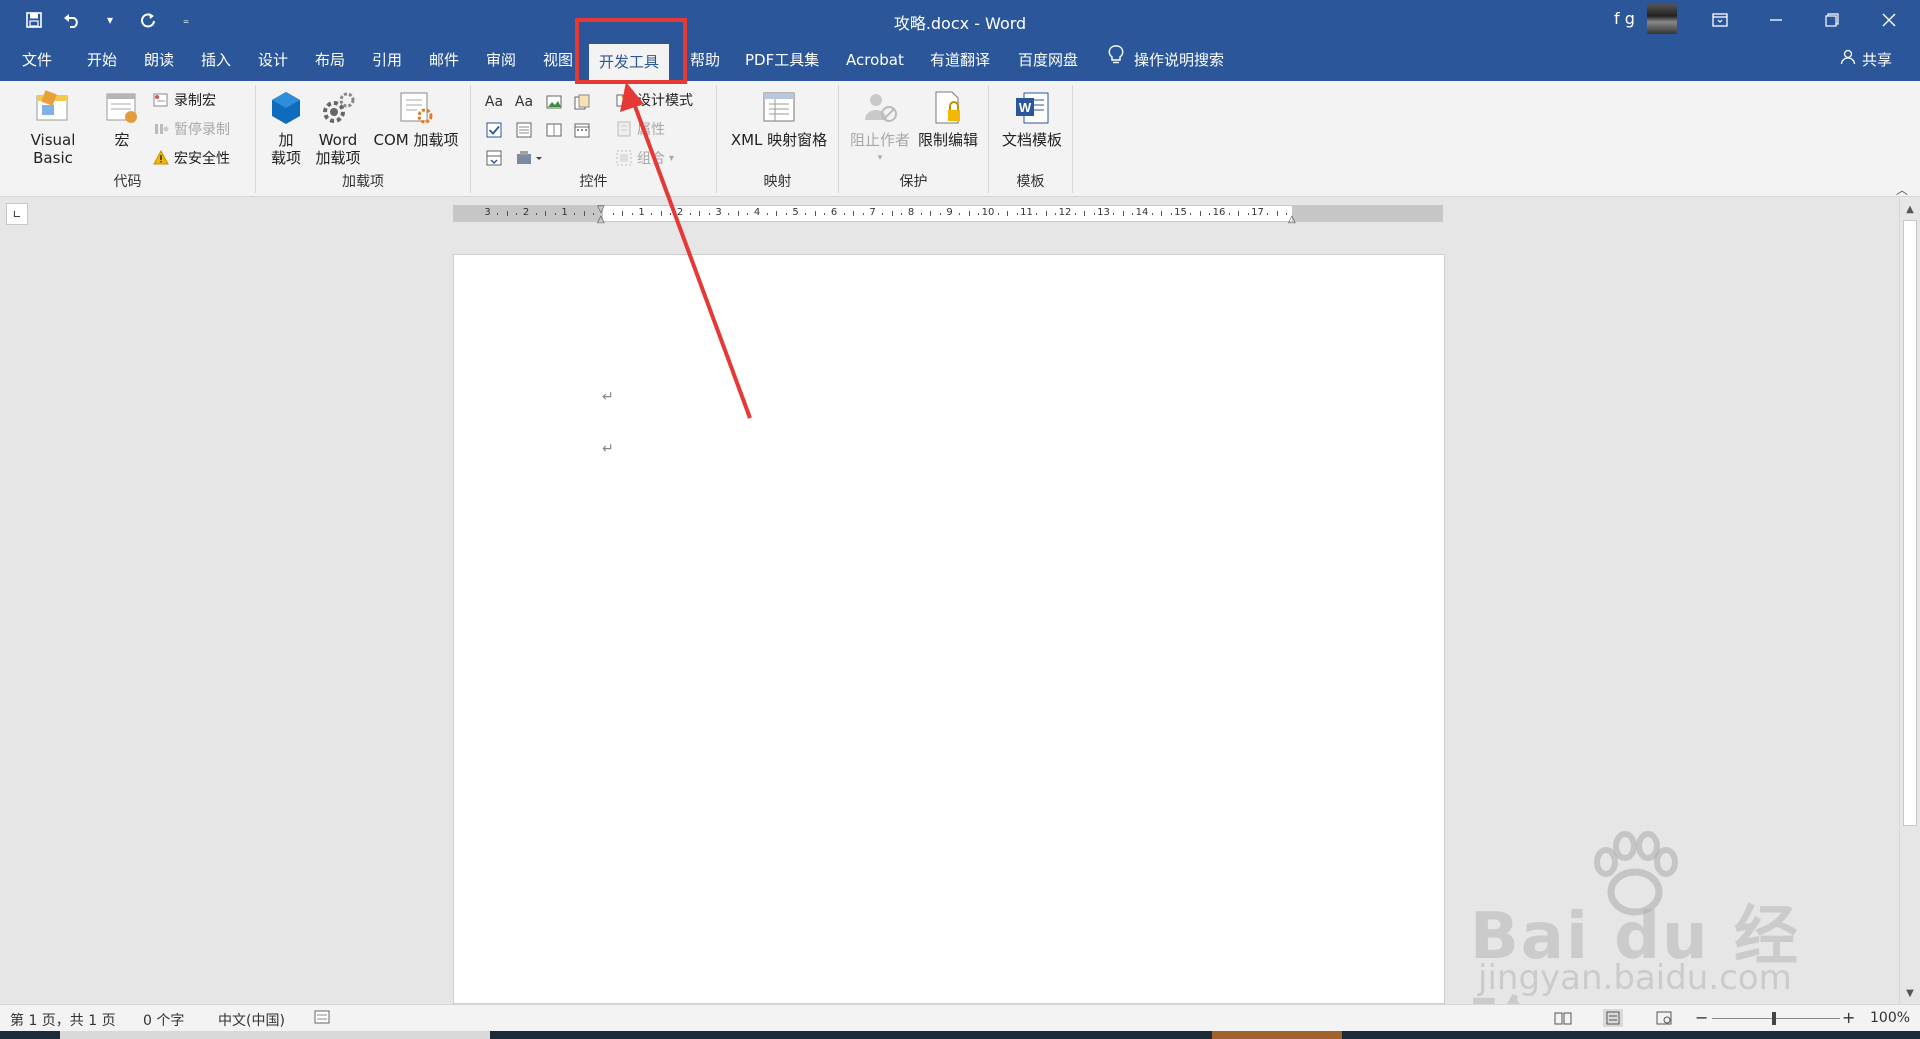  Describe the element at coordinates (1664, 1018) in the screenshot. I see `web-layout-icon` at that location.